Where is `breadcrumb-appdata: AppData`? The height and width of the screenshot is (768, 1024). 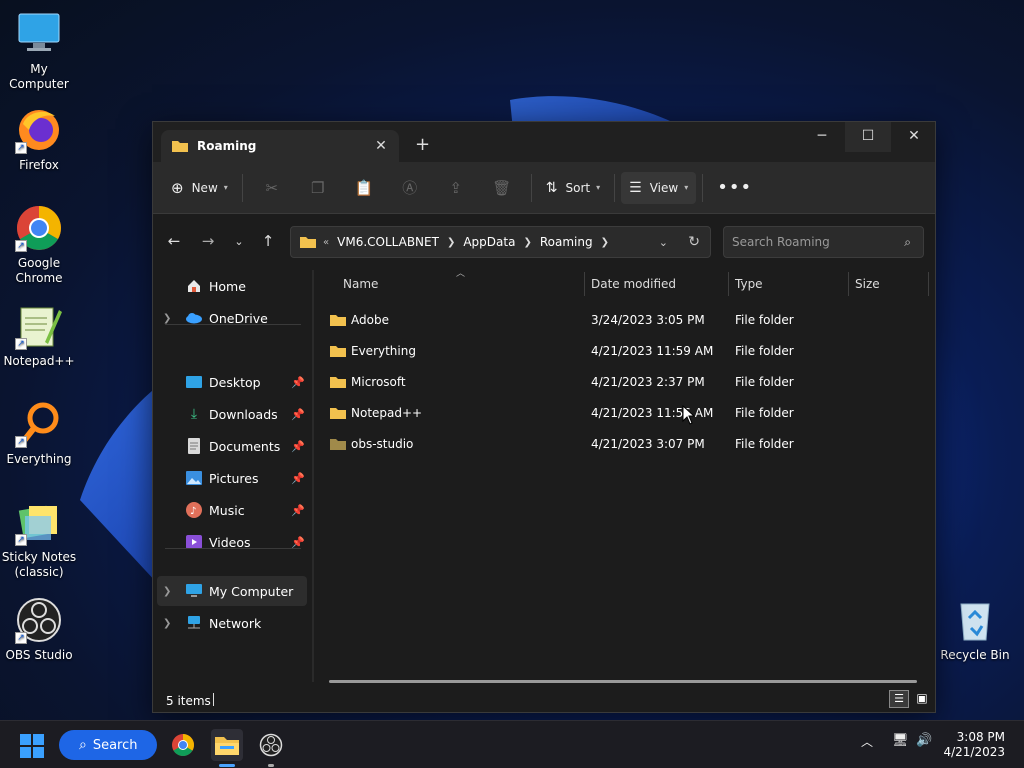 breadcrumb-appdata: AppData is located at coordinates (489, 242).